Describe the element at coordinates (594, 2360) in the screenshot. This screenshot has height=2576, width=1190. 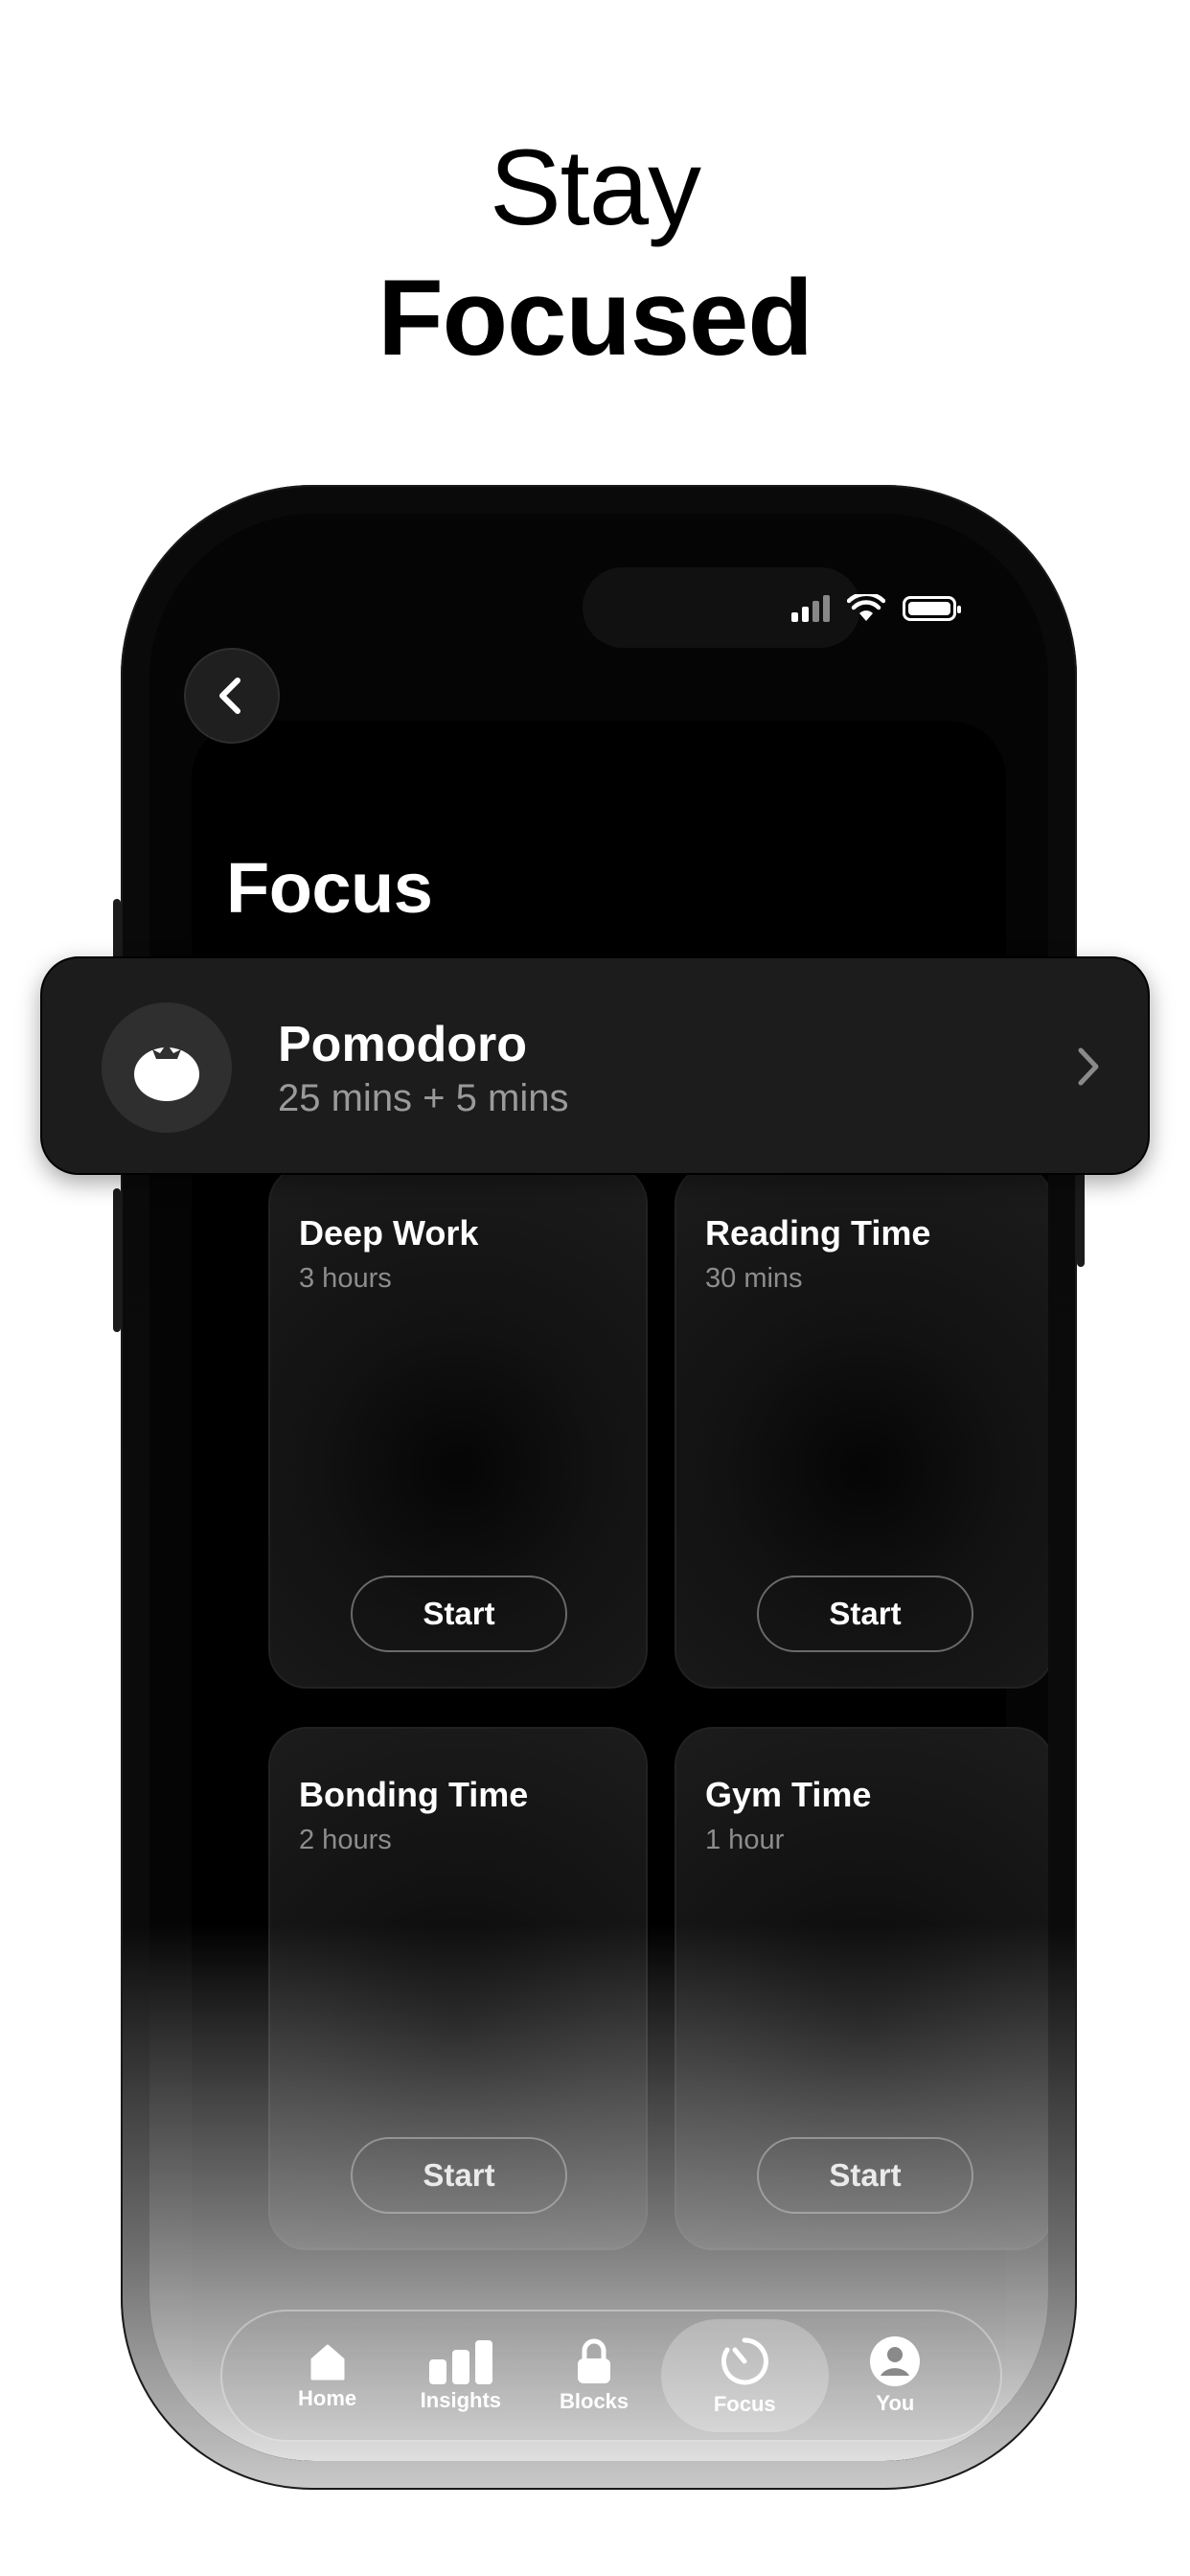
I see `lock-icon` at that location.